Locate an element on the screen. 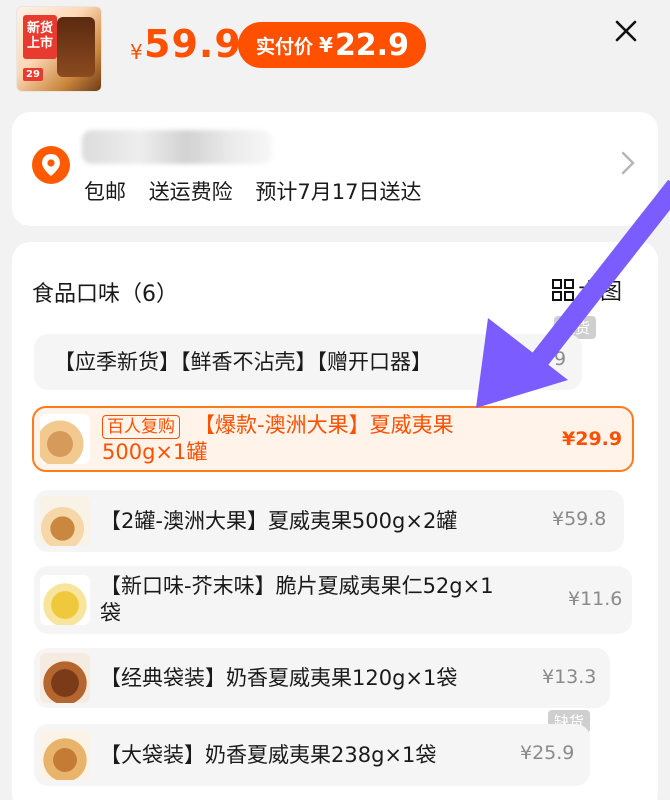 Image resolution: width=670 pixels, height=800 pixels. option-price: ¥25.9 is located at coordinates (547, 753).